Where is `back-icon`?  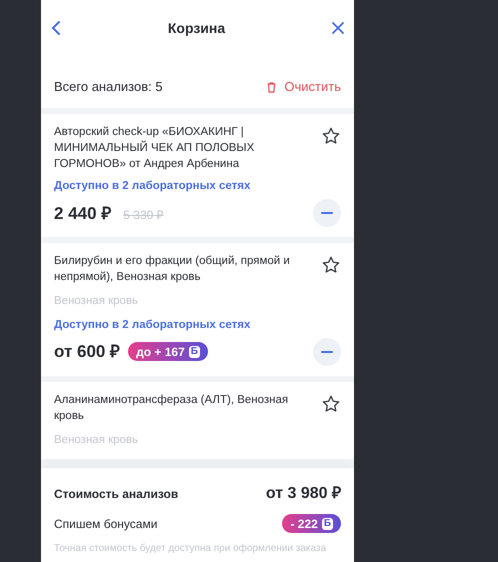 back-icon is located at coordinates (56, 28).